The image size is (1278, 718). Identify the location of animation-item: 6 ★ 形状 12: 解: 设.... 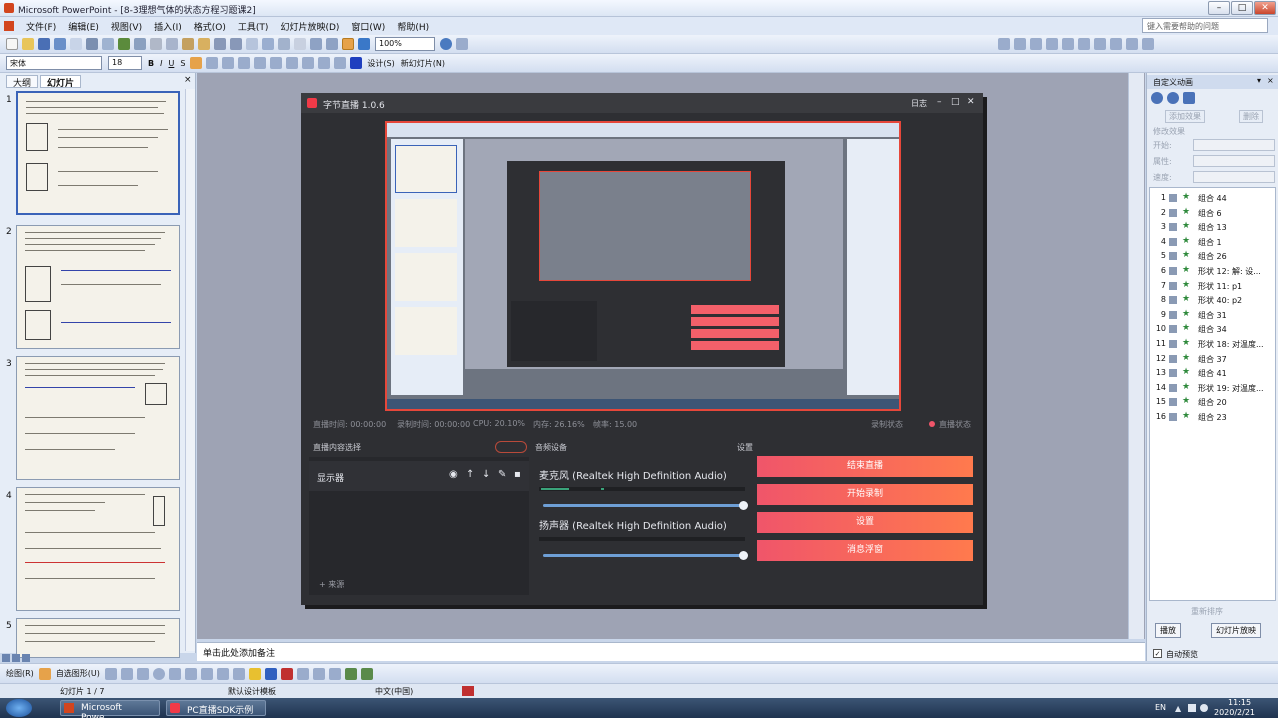
(1213, 271).